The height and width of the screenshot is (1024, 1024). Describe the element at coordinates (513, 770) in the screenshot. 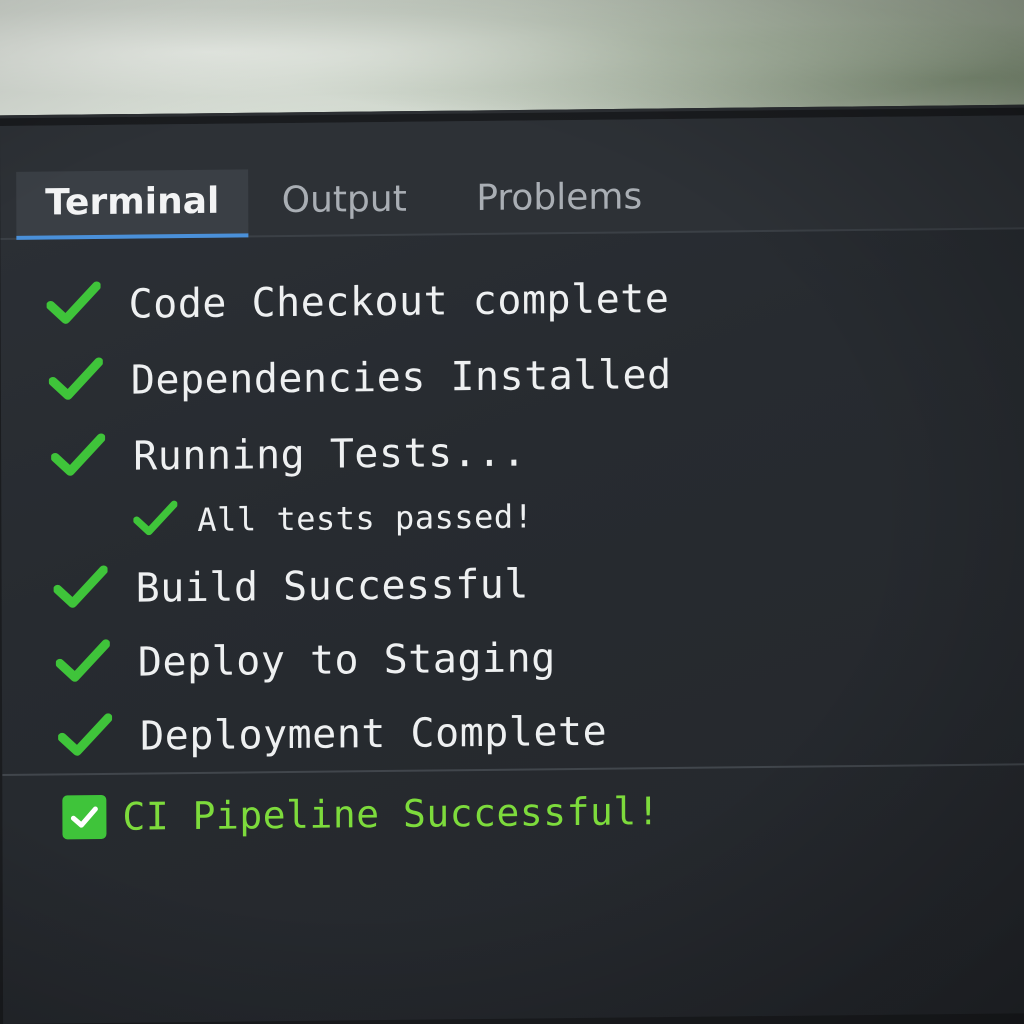

I see `summary-divider` at that location.